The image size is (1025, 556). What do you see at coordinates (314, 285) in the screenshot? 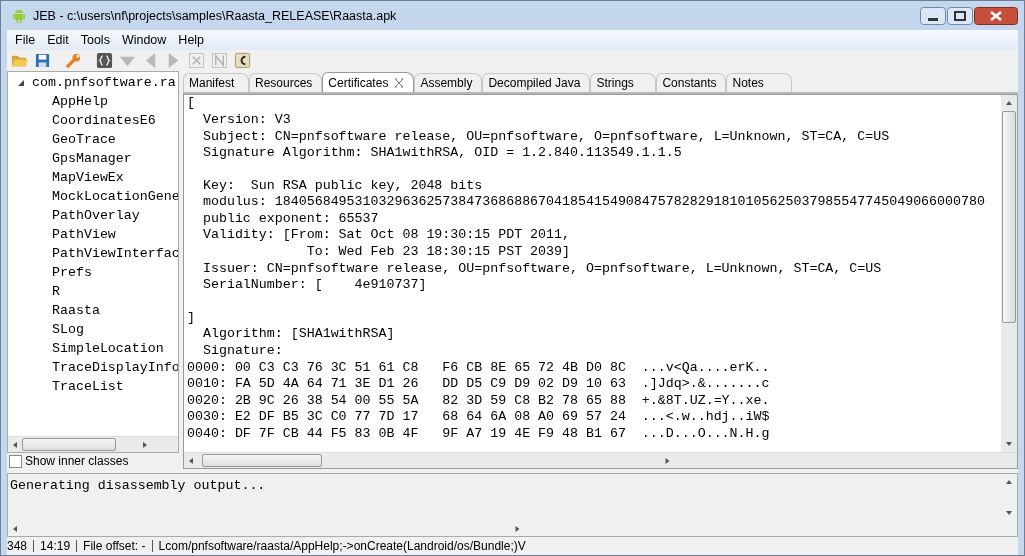
I see `code-line: SerialNumber: [ 4e910737]` at bounding box center [314, 285].